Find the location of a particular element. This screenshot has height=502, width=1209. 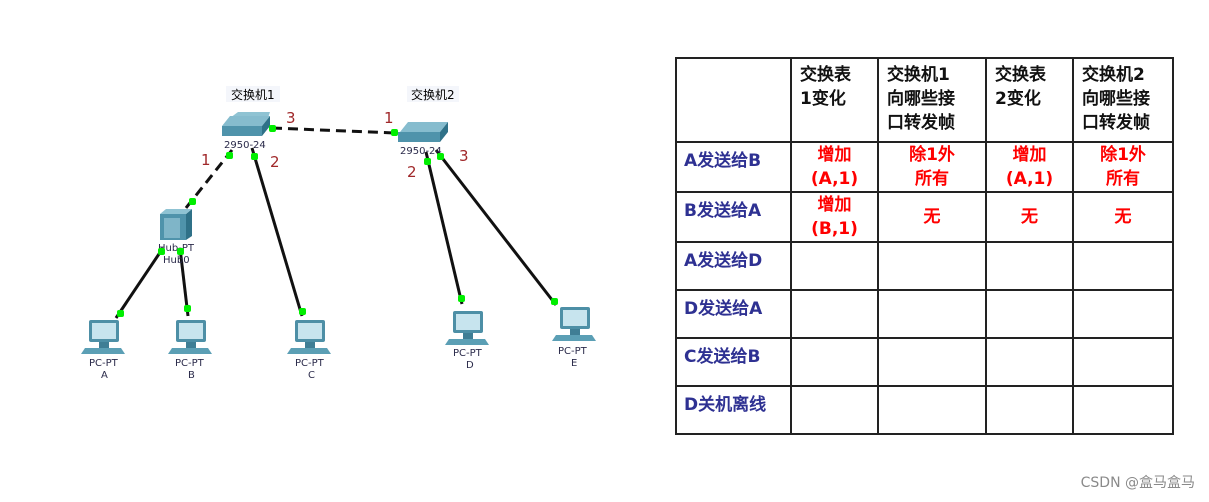

row-label: C发送给B is located at coordinates (733, 362).